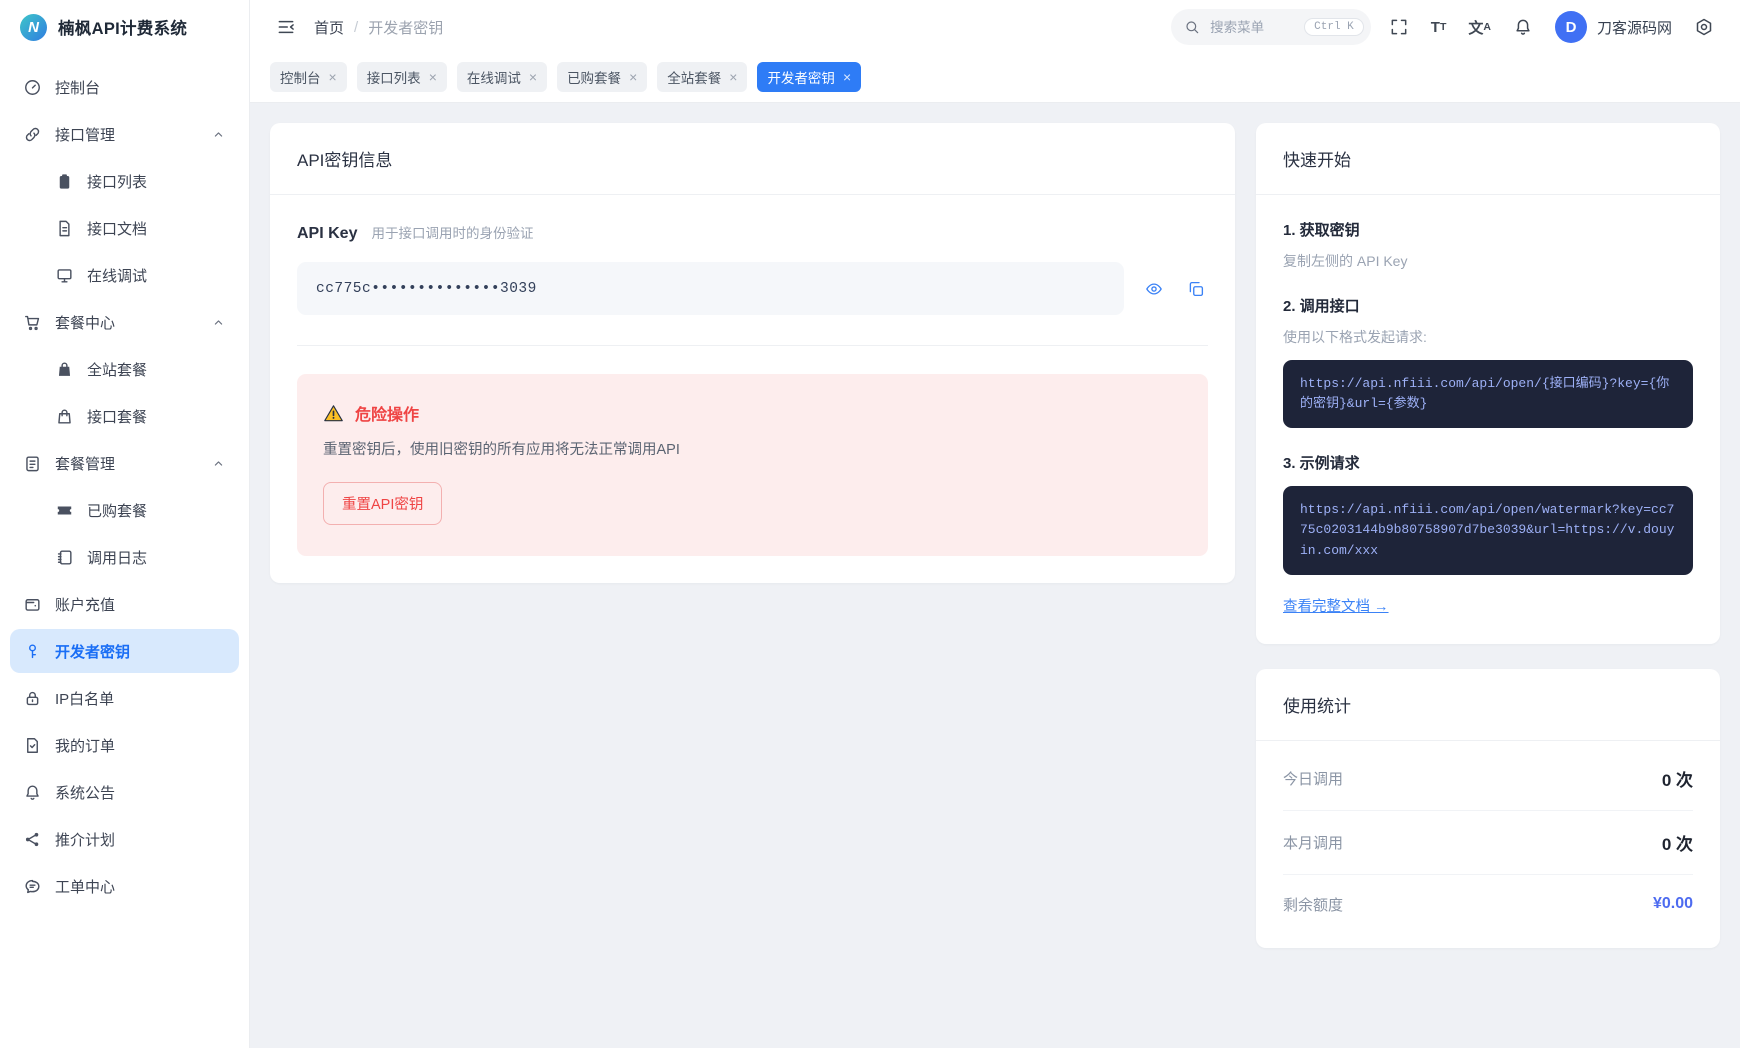 Image resolution: width=1740 pixels, height=1048 pixels. Describe the element at coordinates (752, 465) in the screenshot. I see `danger-zone: 危险操作 重置密钥后，使用旧密钥的所有应用将无法正常调用API 重置API密钥` at that location.